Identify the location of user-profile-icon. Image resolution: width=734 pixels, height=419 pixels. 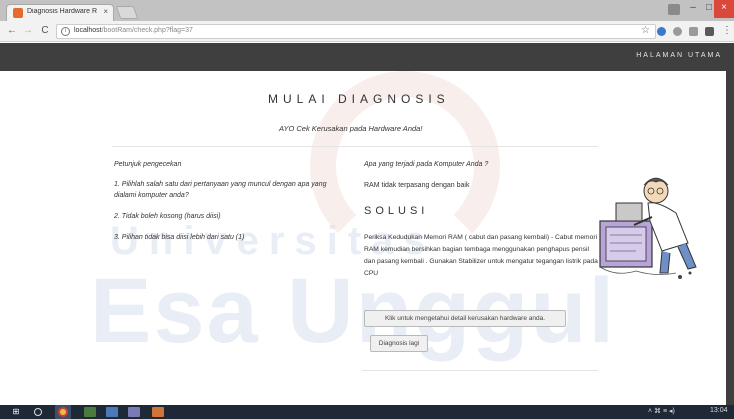
(674, 9).